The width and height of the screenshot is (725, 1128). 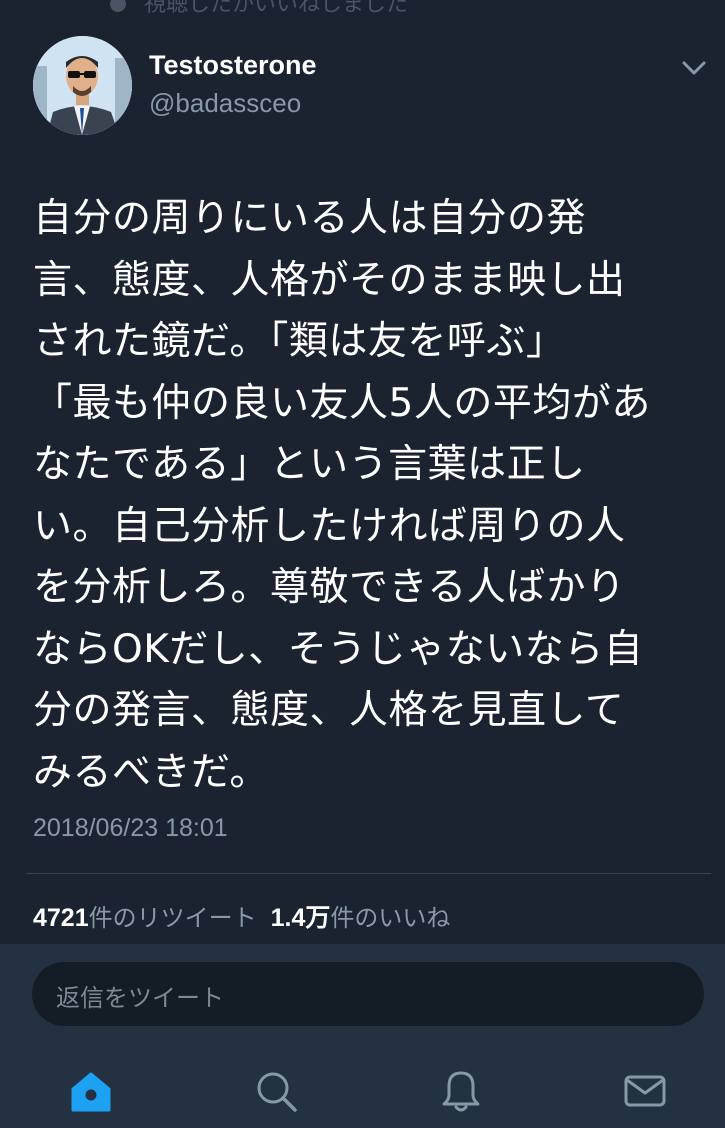 I want to click on notifications-icon, so click(x=461, y=1091).